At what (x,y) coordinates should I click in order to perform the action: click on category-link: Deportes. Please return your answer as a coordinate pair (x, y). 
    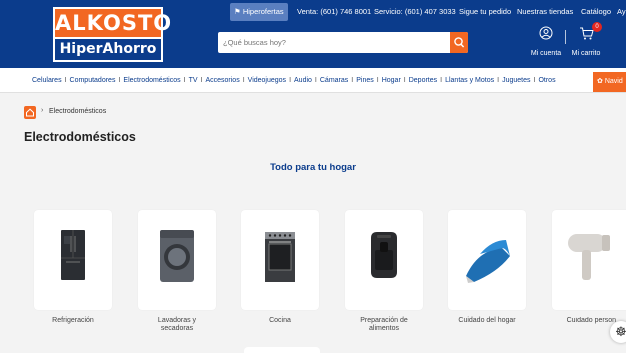
    Looking at the image, I should click on (423, 80).